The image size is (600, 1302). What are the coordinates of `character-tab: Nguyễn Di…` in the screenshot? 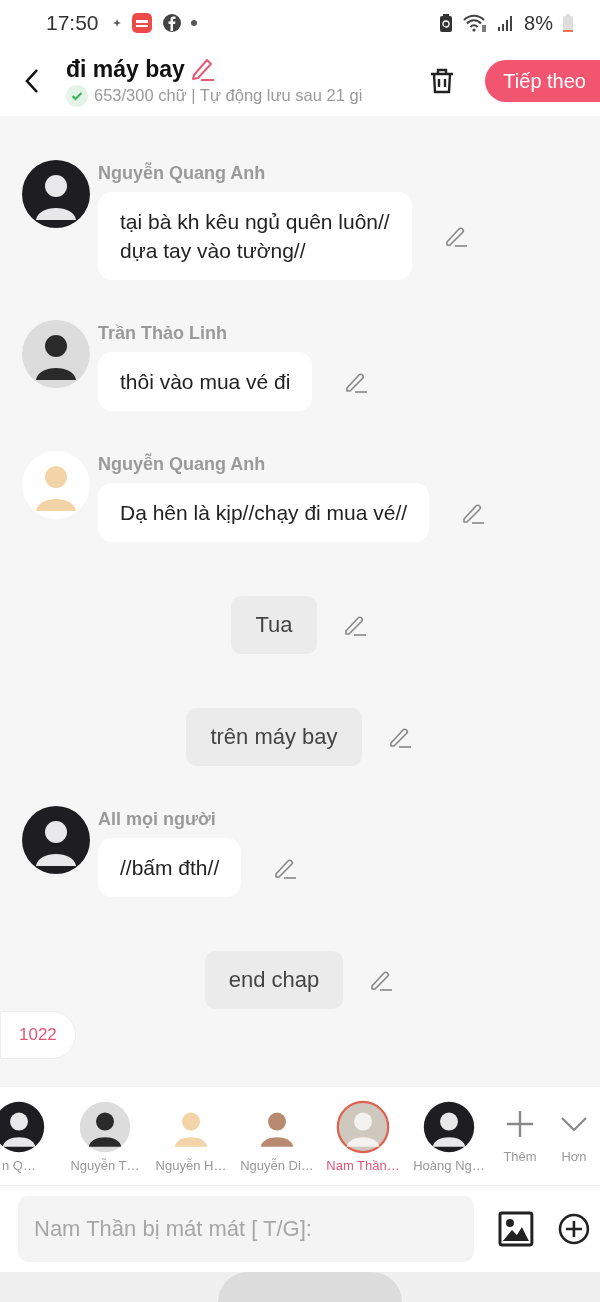 It's located at (277, 1136).